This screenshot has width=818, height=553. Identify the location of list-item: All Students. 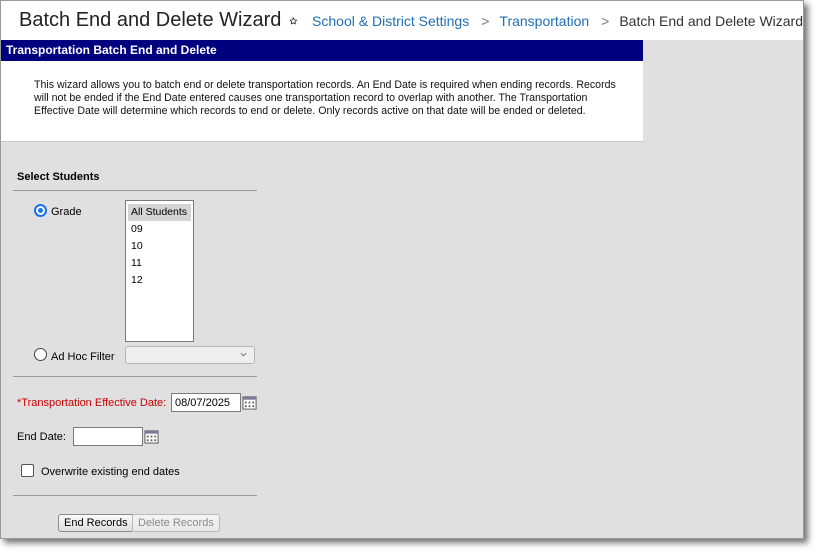
(159, 212).